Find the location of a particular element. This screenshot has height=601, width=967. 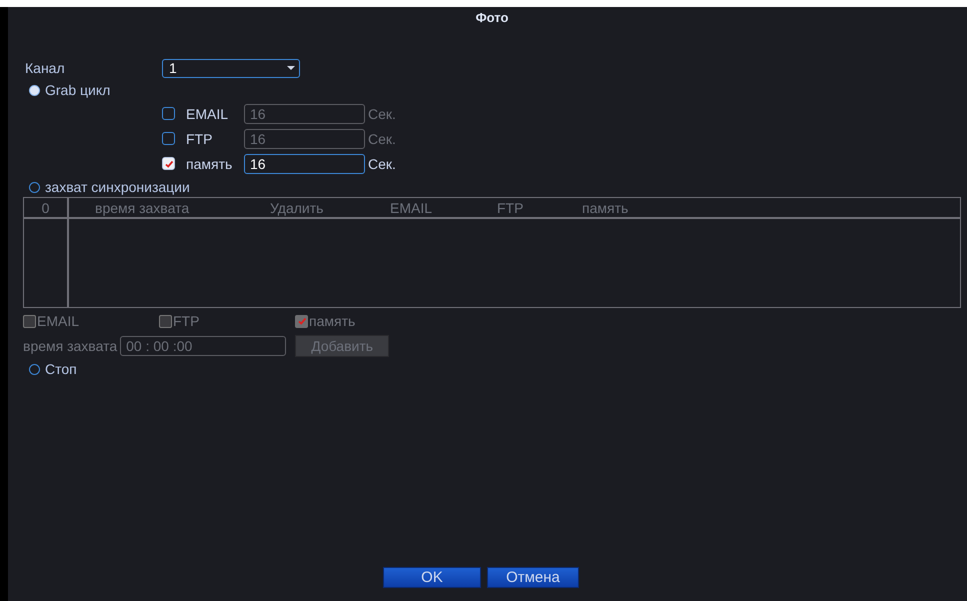

column-header: память is located at coordinates (605, 208).